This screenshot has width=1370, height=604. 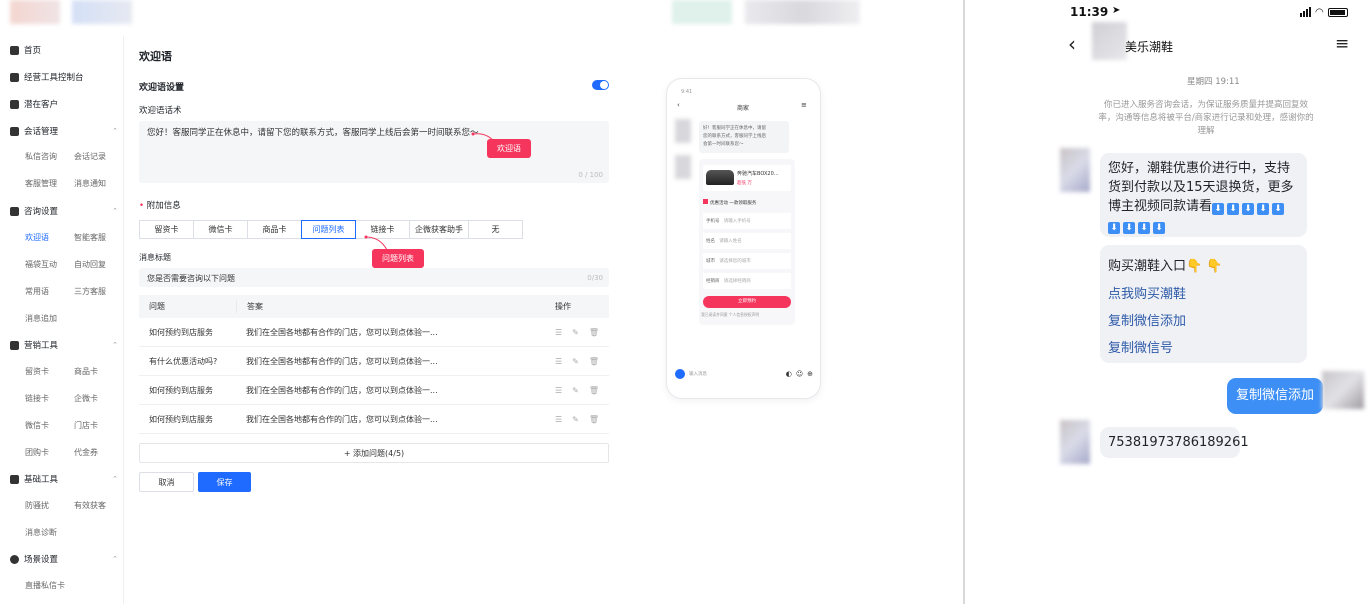 I want to click on table-row: 有什么优惠活动吗? 我们在全国各地都有合作的门店，您可以到点体验一... ☰ ✎ 🗑, so click(x=374, y=361).